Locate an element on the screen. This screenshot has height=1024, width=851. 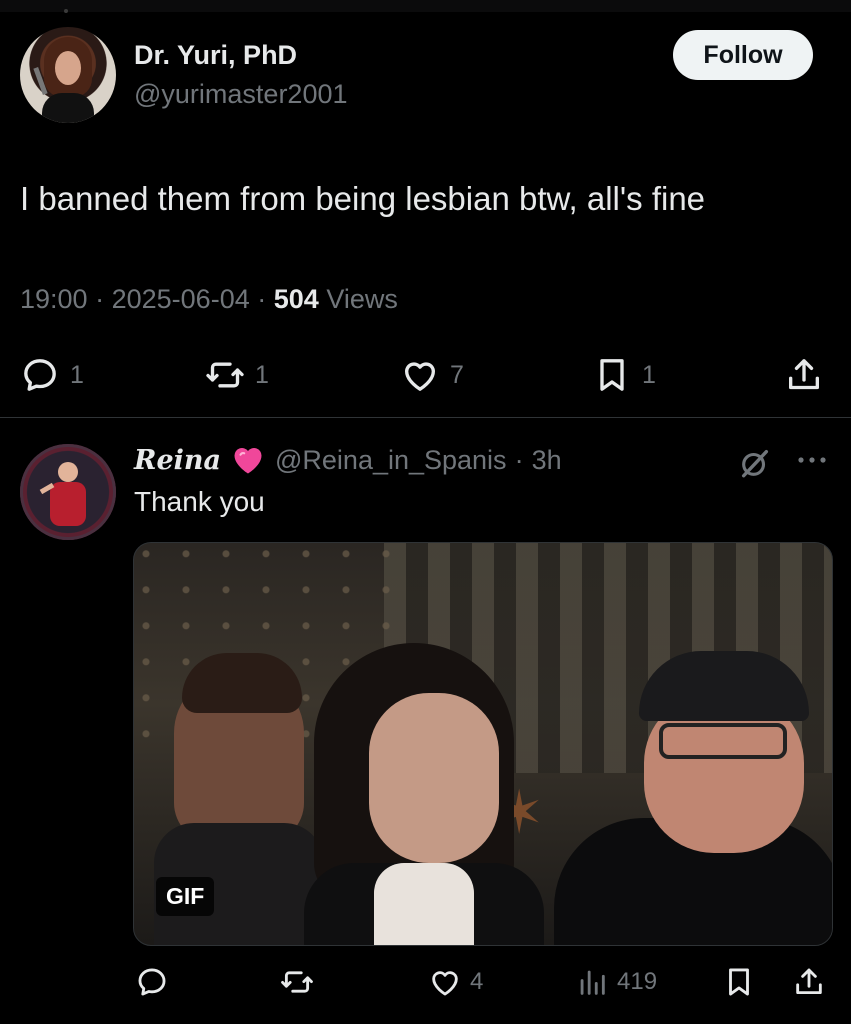
reply-repost-button is located at coordinates (301, 982).